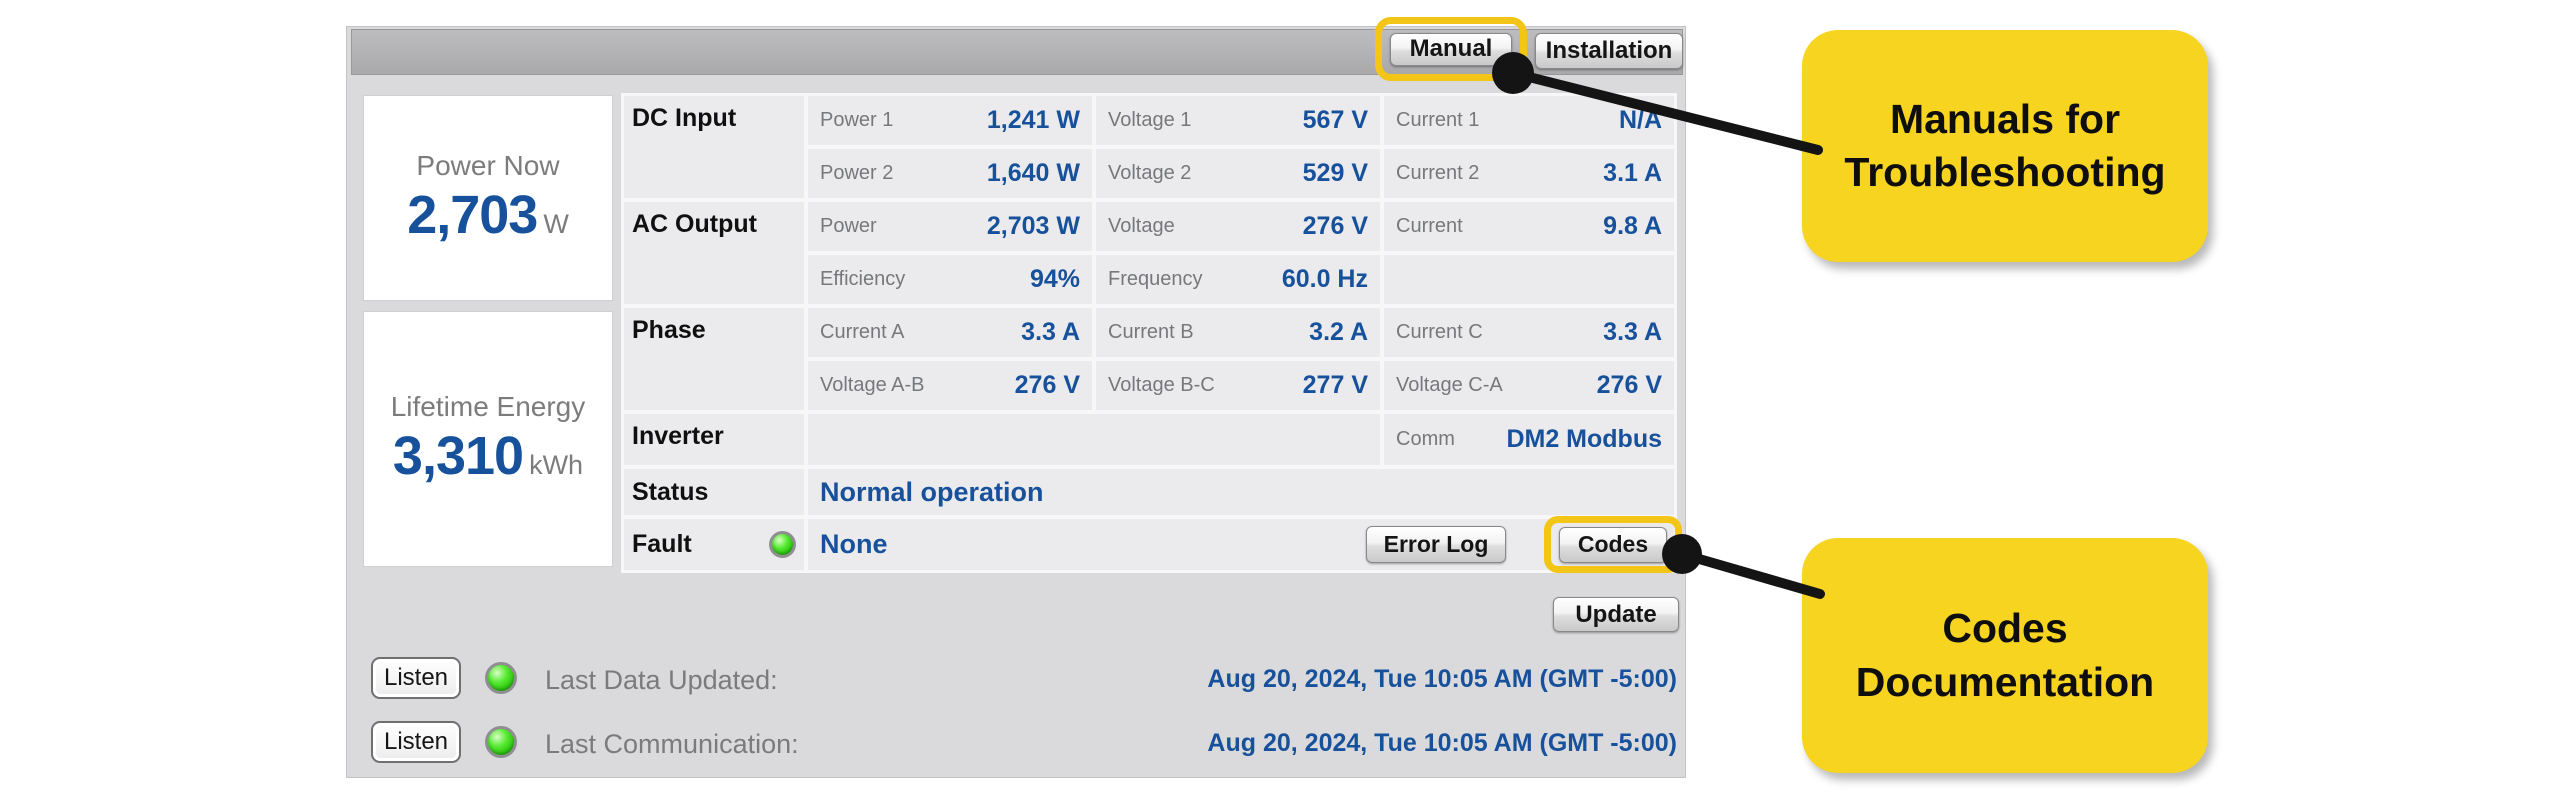  What do you see at coordinates (950, 332) in the screenshot?
I see `cell-phase-current-a: Current A 3.3 A` at bounding box center [950, 332].